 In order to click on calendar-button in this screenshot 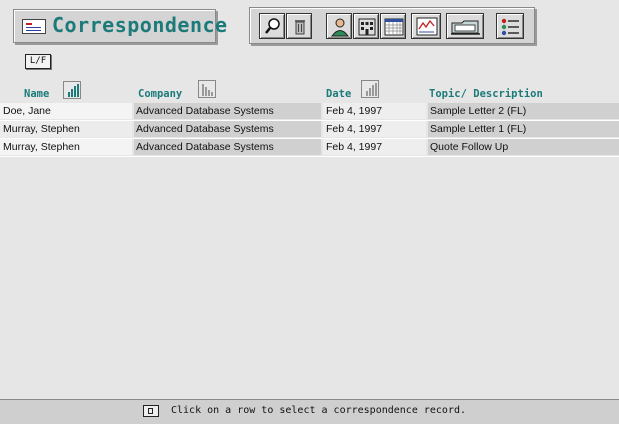, I will do `click(393, 26)`.